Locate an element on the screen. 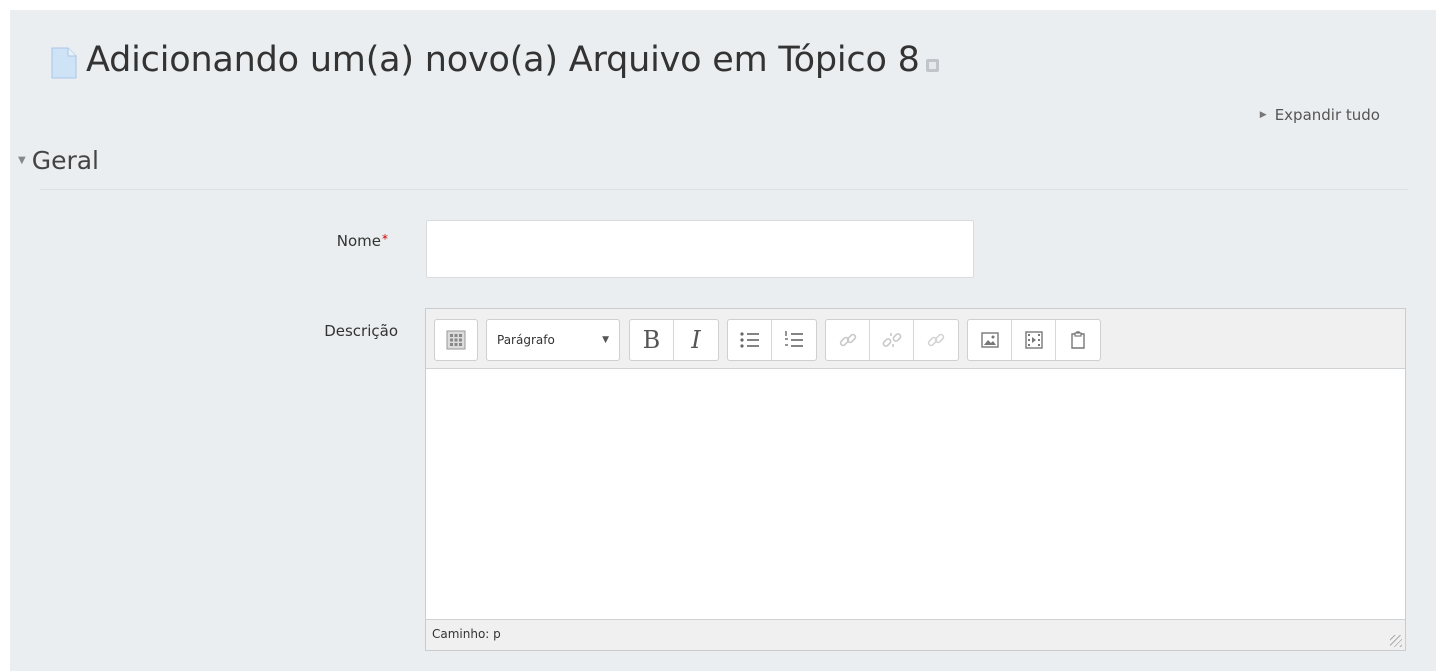  media-icon is located at coordinates (1033, 340).